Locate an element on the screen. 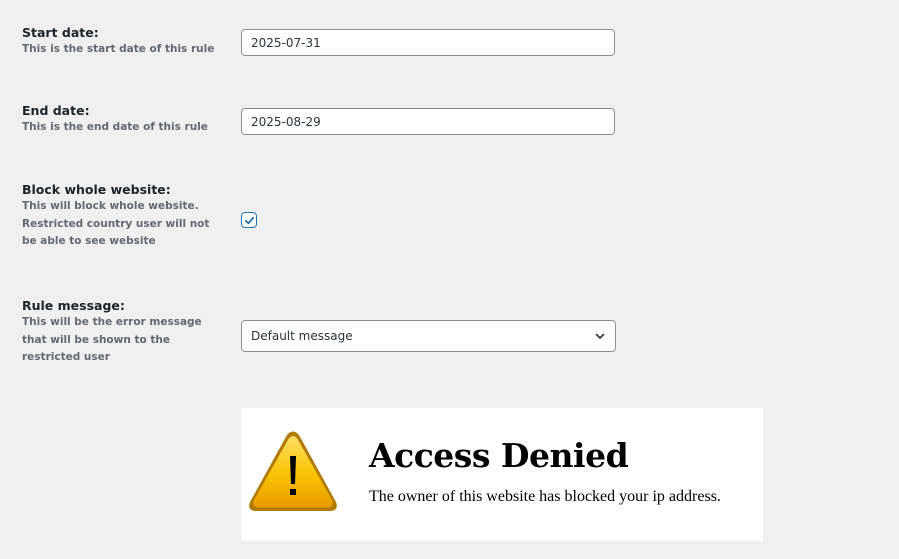 The height and width of the screenshot is (559, 899). end-date-title: End date: is located at coordinates (56, 110).